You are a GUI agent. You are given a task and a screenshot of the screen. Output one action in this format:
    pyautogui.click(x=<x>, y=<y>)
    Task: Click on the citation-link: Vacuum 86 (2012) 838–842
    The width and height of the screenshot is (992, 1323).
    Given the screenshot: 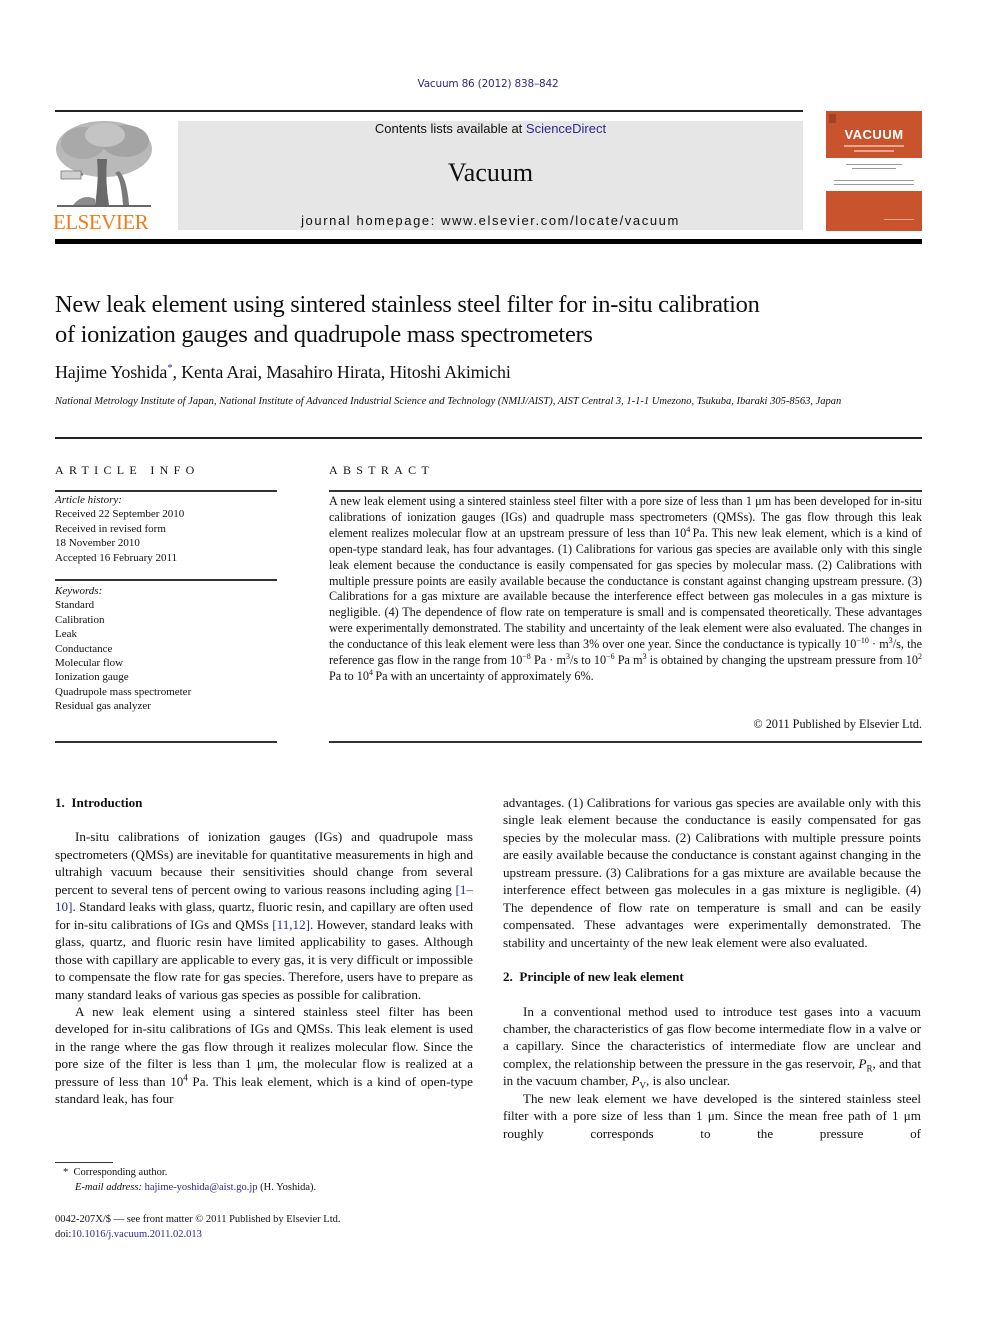 What is the action you would take?
    pyautogui.click(x=488, y=84)
    